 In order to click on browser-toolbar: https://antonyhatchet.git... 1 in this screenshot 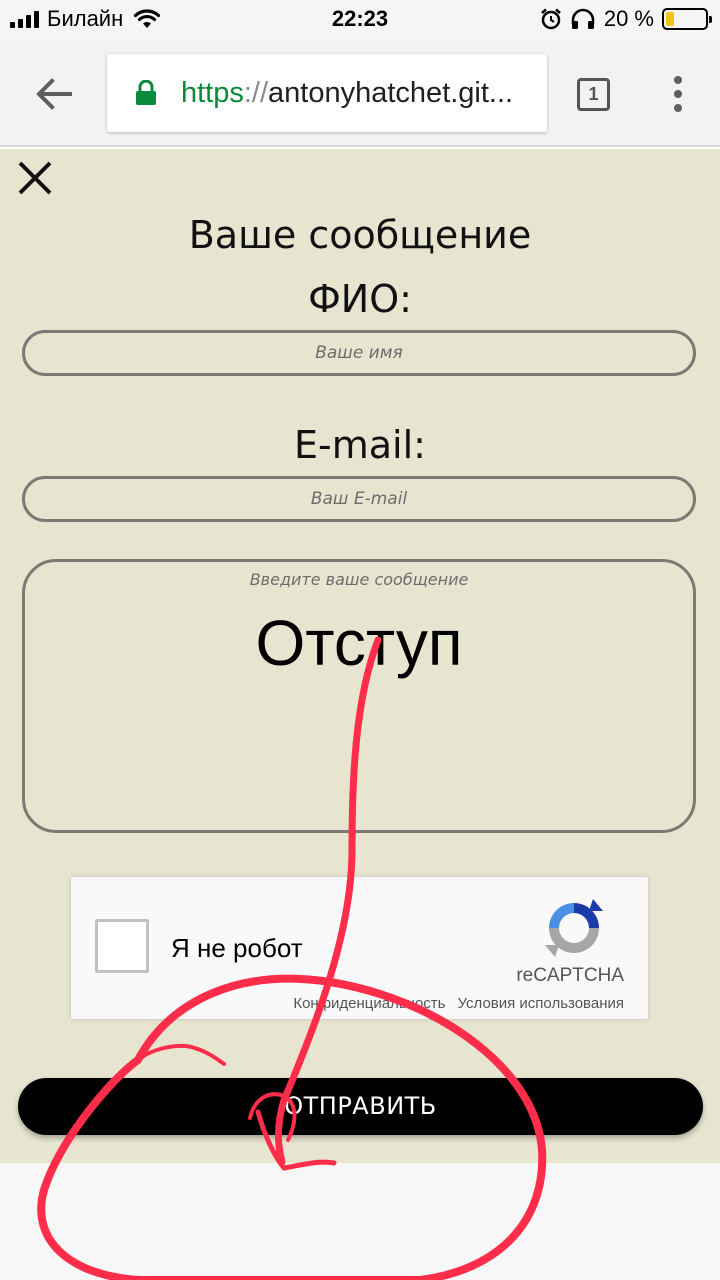, I will do `click(360, 93)`.